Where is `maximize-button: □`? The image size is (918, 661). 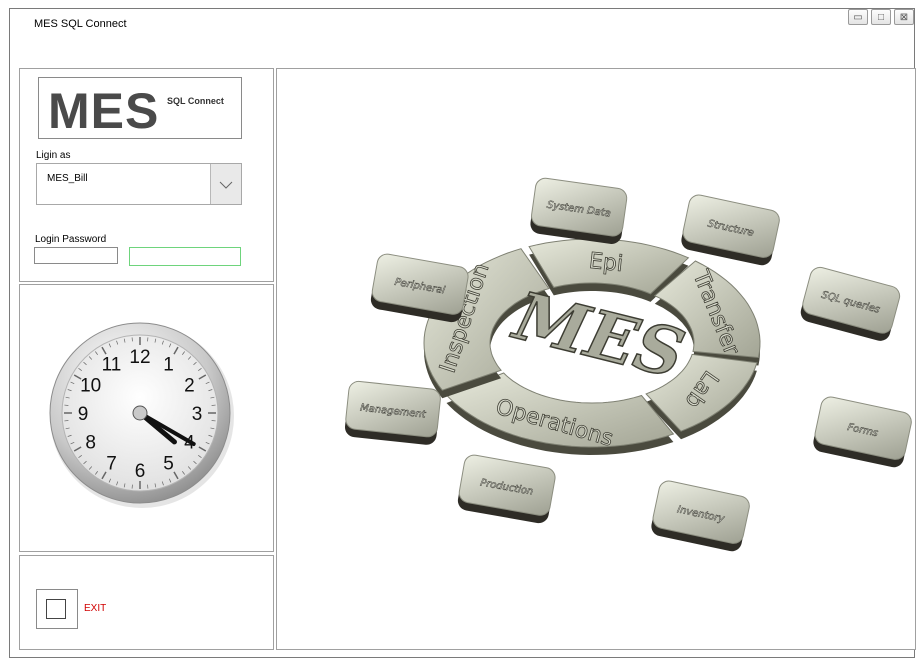 maximize-button: □ is located at coordinates (881, 17).